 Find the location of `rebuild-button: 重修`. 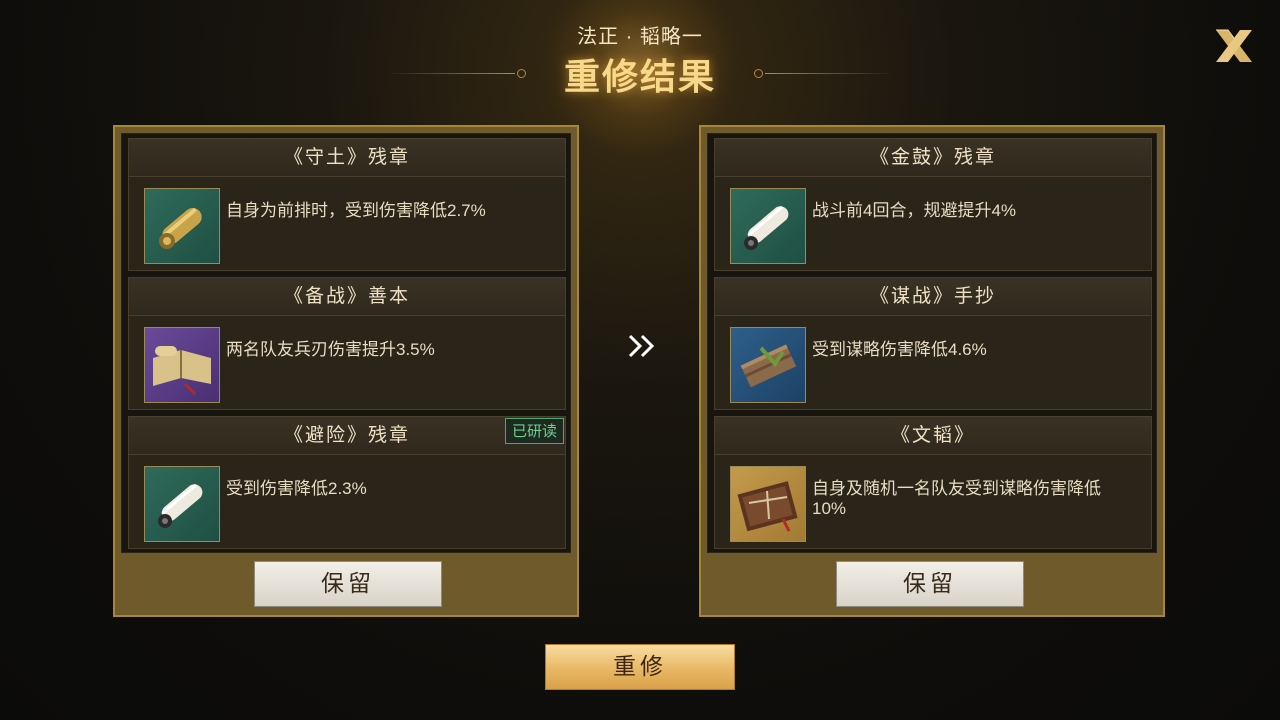

rebuild-button: 重修 is located at coordinates (640, 667).